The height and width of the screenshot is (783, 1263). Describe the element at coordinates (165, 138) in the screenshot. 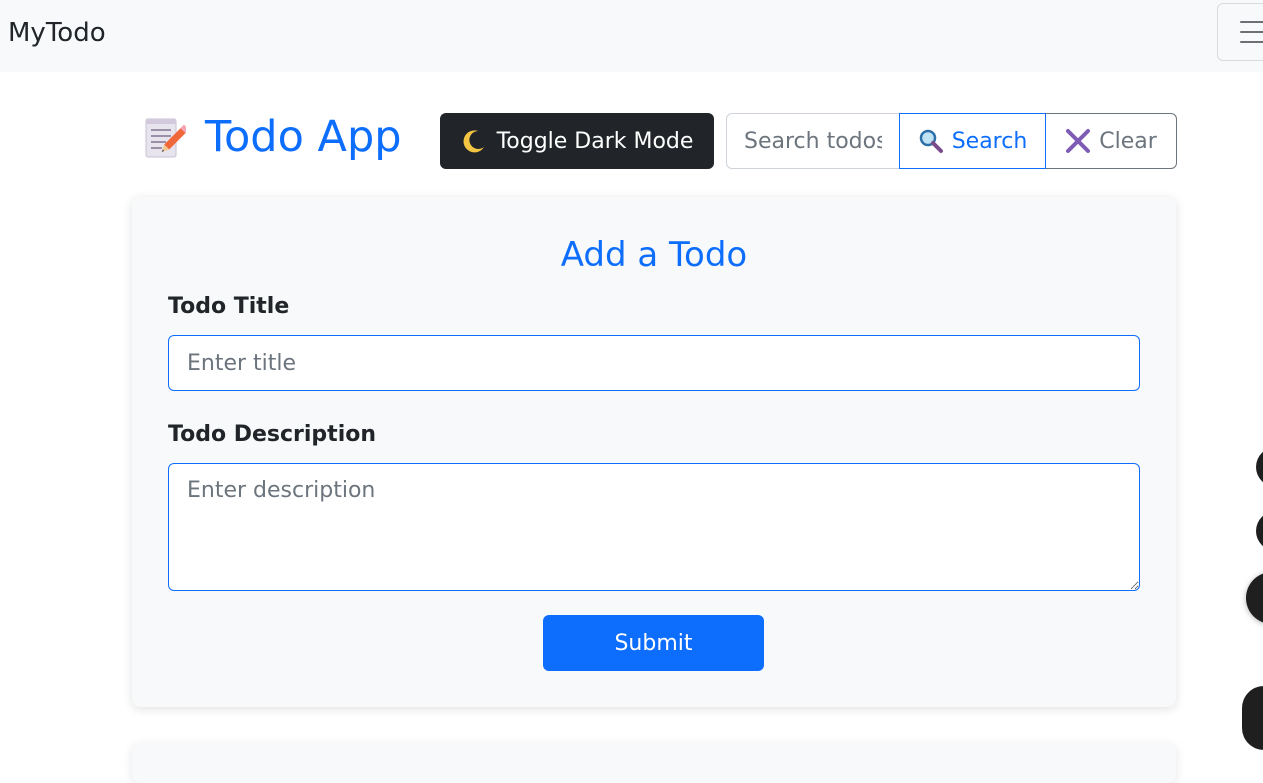

I see `memo-pencil-icon` at that location.